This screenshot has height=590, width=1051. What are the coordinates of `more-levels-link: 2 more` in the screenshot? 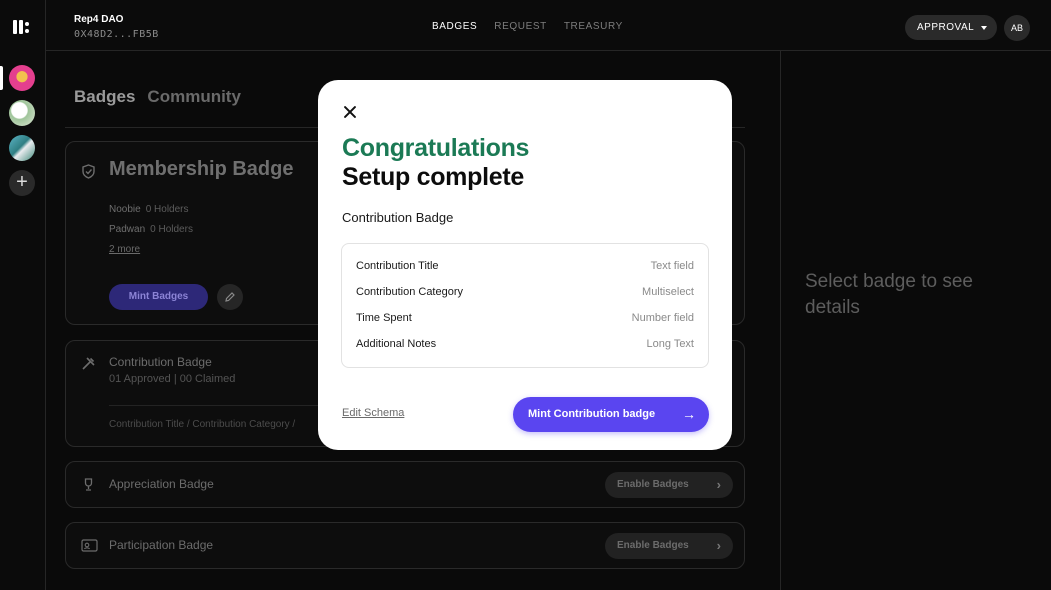 It's located at (124, 249).